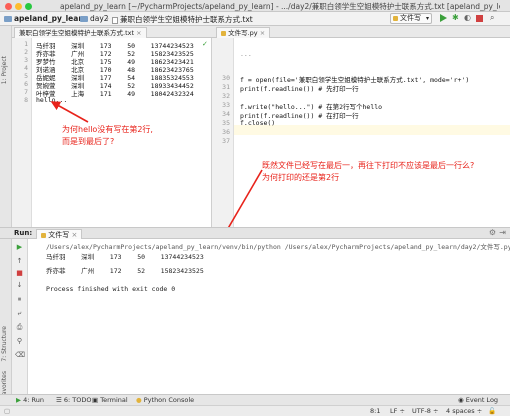  I want to click on hide-panel-icon: ⇥, so click(502, 232).